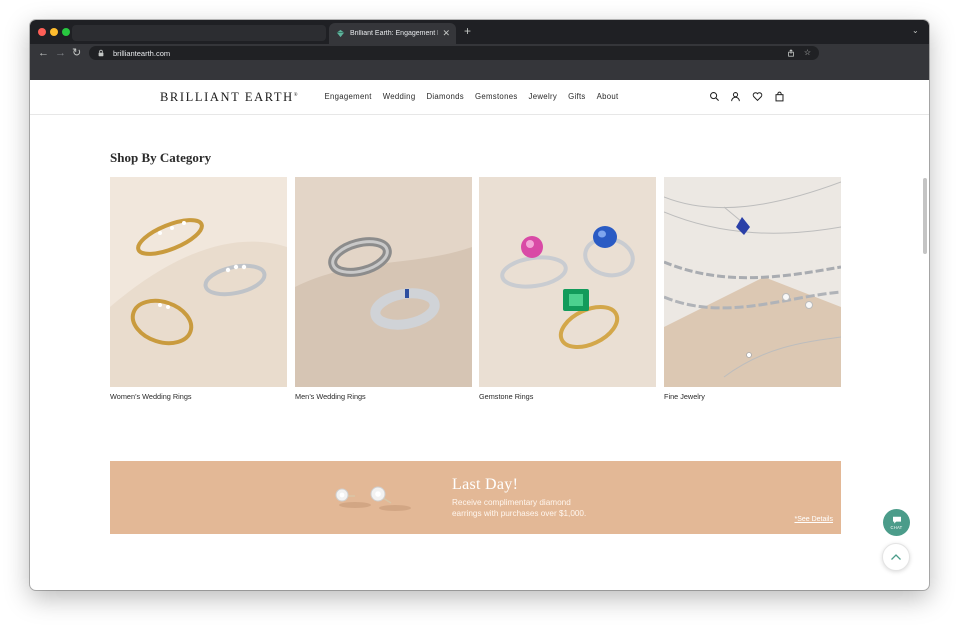  What do you see at coordinates (496, 96) in the screenshot?
I see `nav-gemstones: Gemstones` at bounding box center [496, 96].